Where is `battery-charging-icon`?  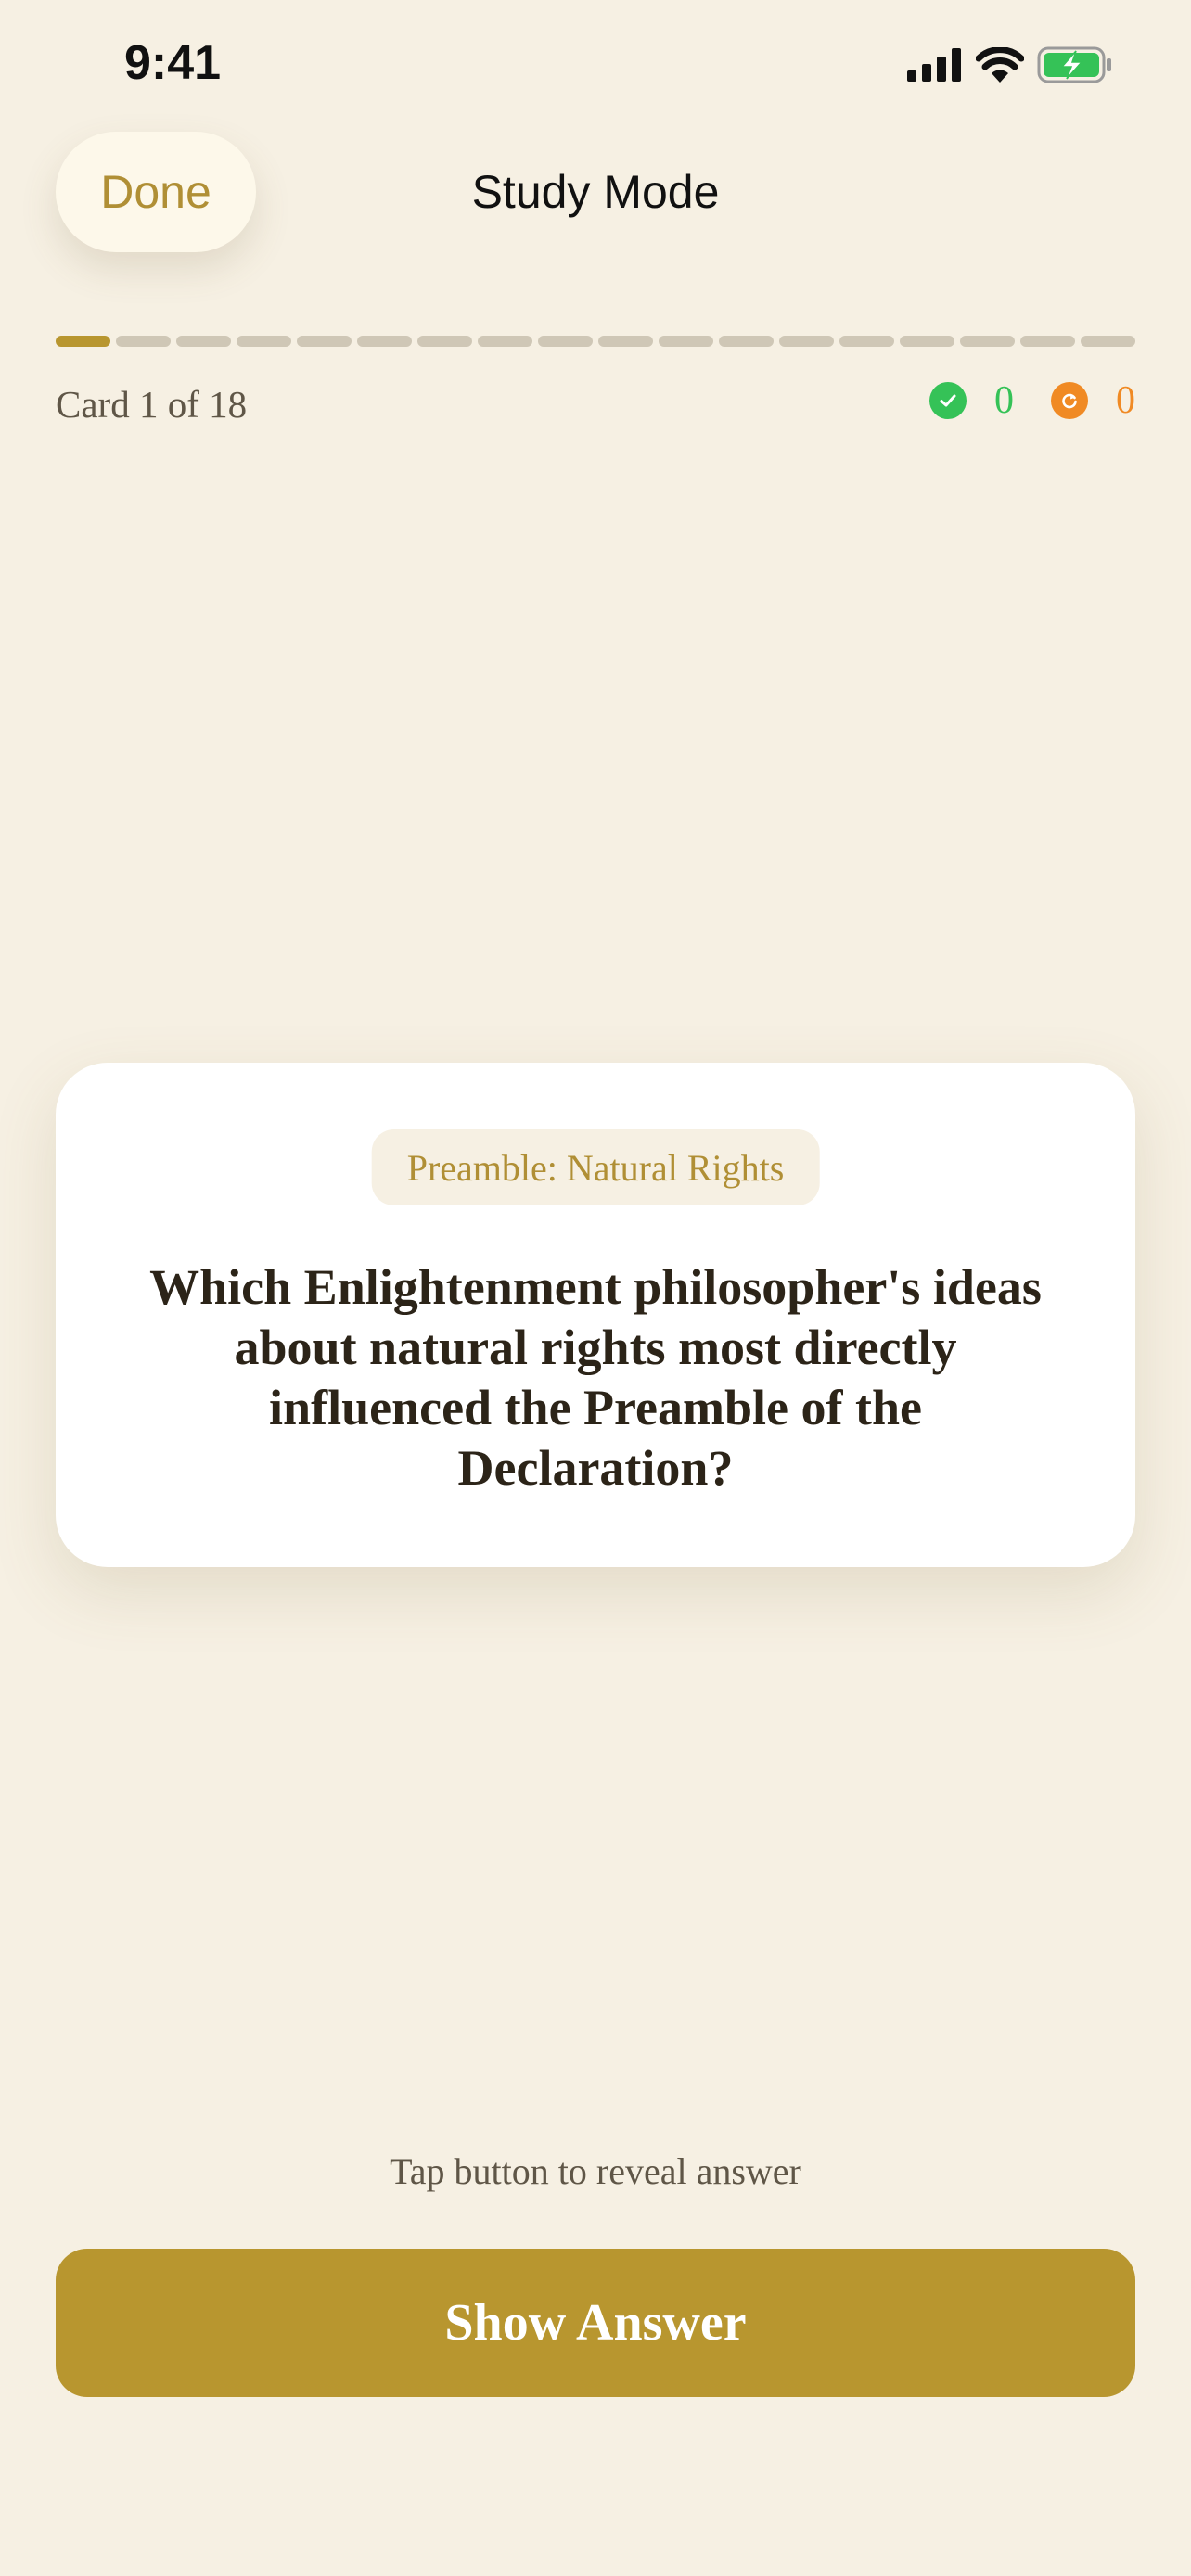 battery-charging-icon is located at coordinates (1074, 64).